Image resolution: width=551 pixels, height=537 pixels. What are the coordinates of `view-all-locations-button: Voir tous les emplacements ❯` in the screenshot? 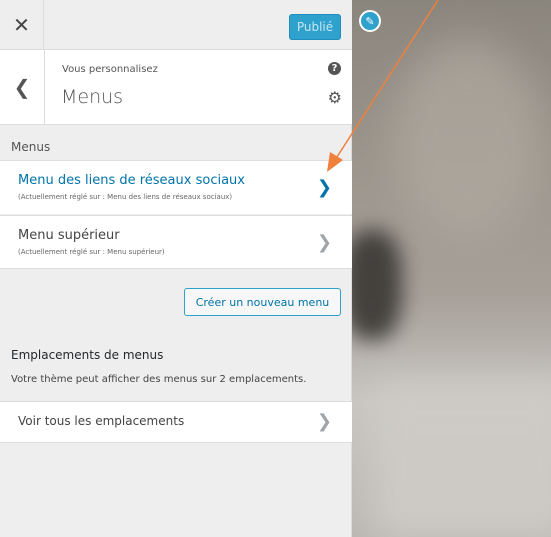 It's located at (176, 422).